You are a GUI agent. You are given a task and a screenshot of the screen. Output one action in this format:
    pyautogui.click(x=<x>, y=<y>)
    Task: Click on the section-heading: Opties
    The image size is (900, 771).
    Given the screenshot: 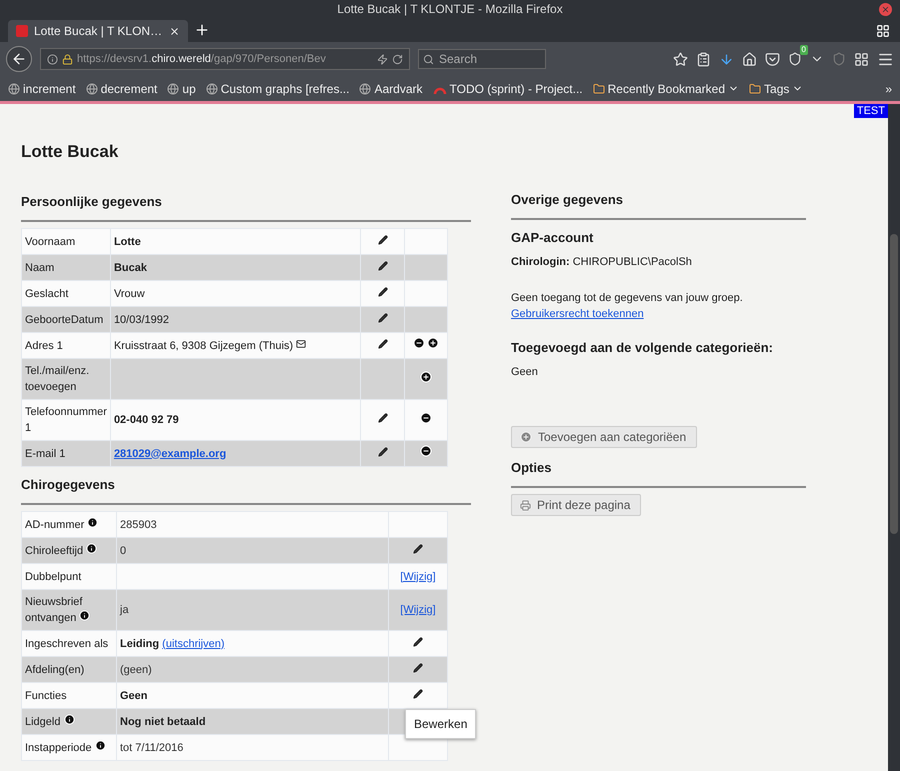 What is the action you would take?
    pyautogui.click(x=531, y=467)
    